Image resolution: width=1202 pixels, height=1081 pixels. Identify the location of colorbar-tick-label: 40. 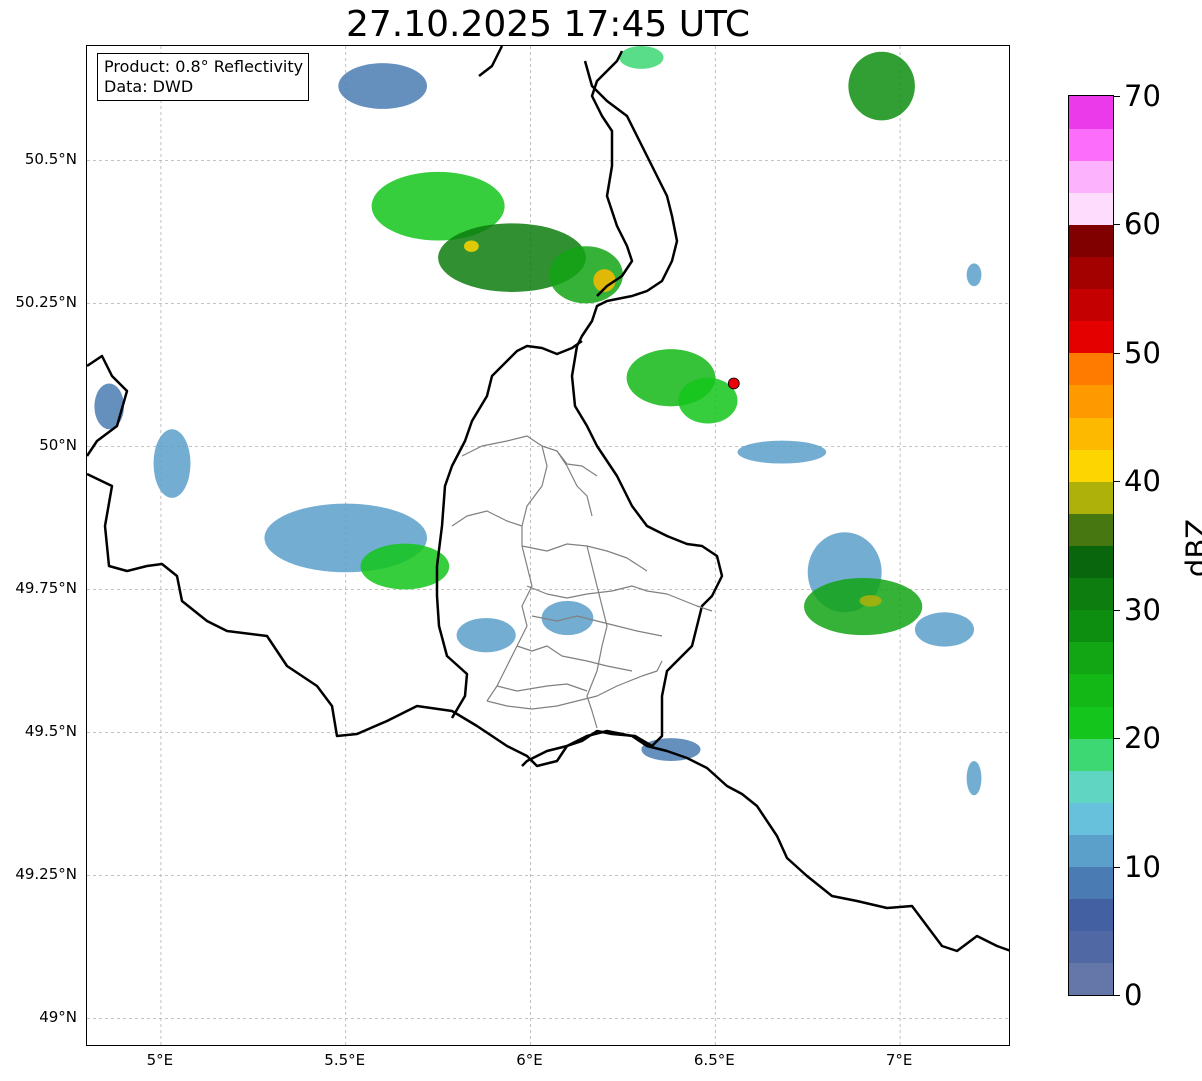
(1142, 481).